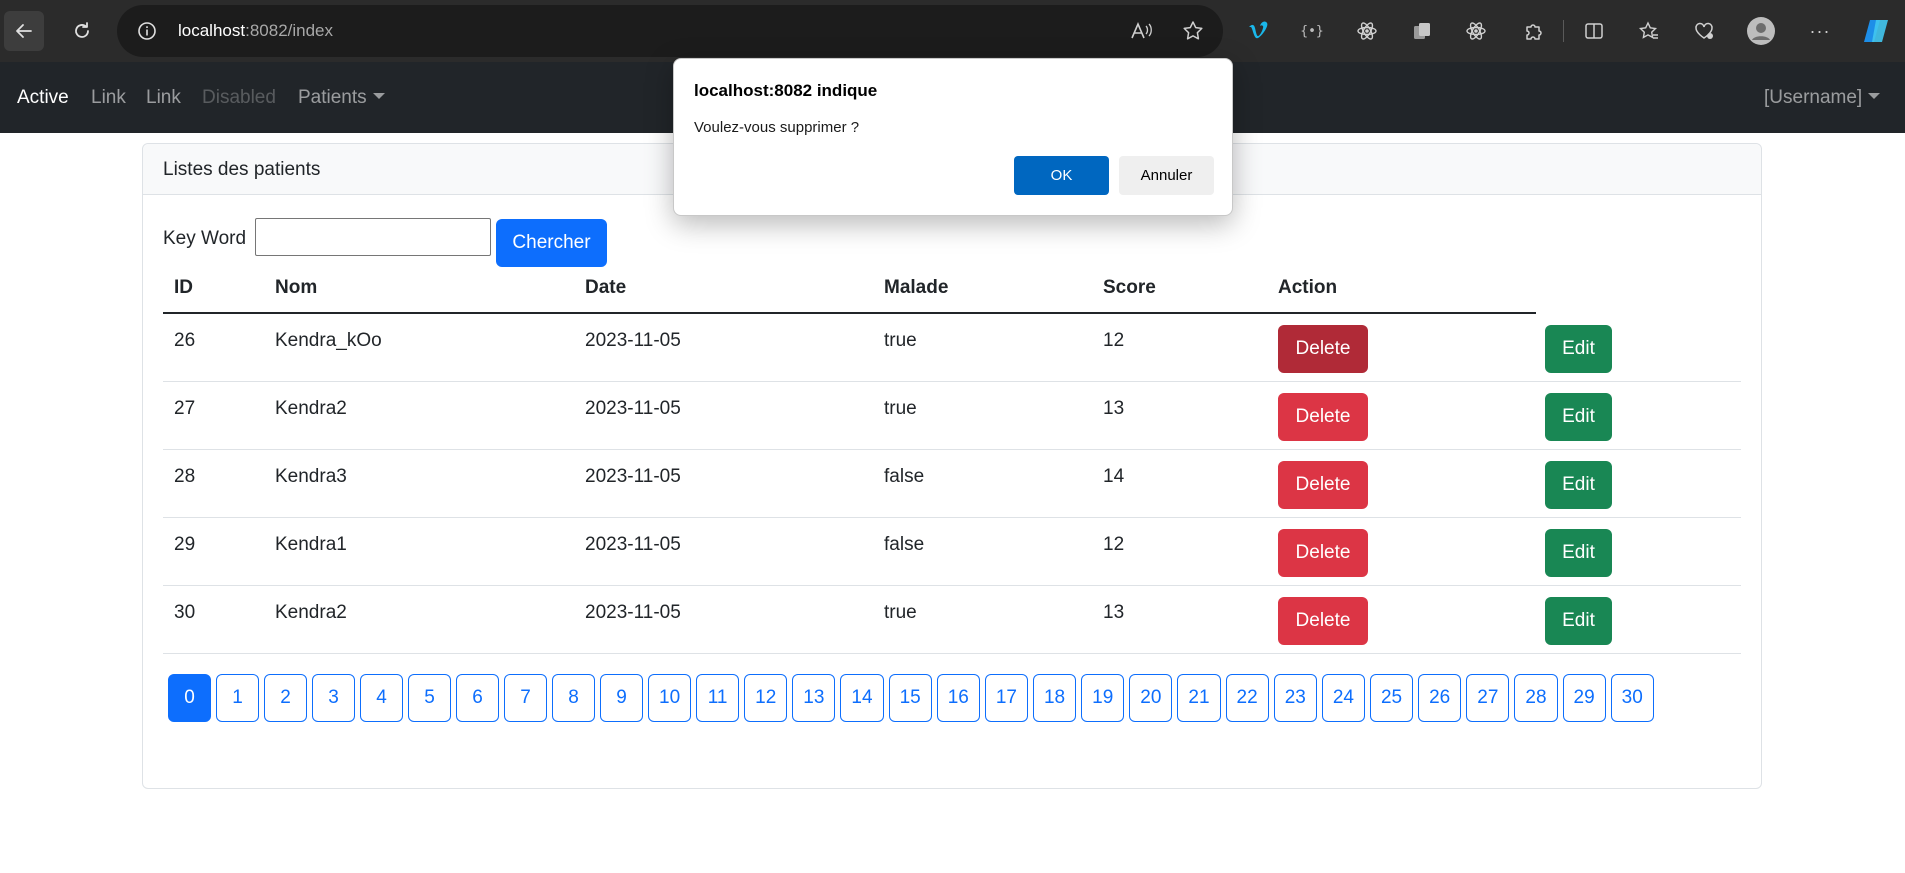 This screenshot has width=1905, height=873. I want to click on keyword-input, so click(373, 237).